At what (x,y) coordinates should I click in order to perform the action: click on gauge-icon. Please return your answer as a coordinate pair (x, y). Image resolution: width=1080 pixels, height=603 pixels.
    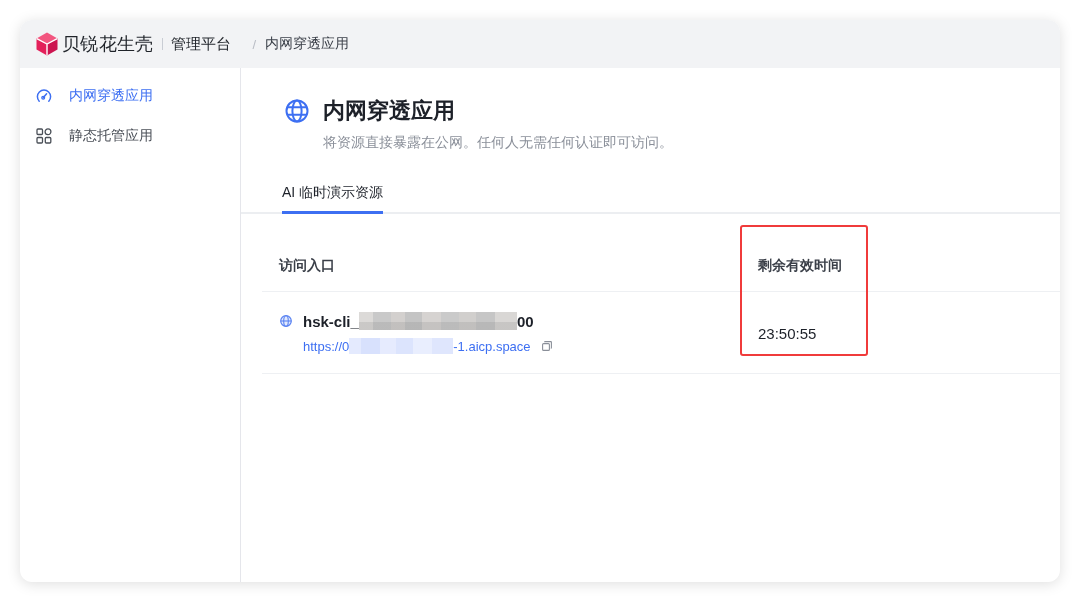
    Looking at the image, I should click on (44, 96).